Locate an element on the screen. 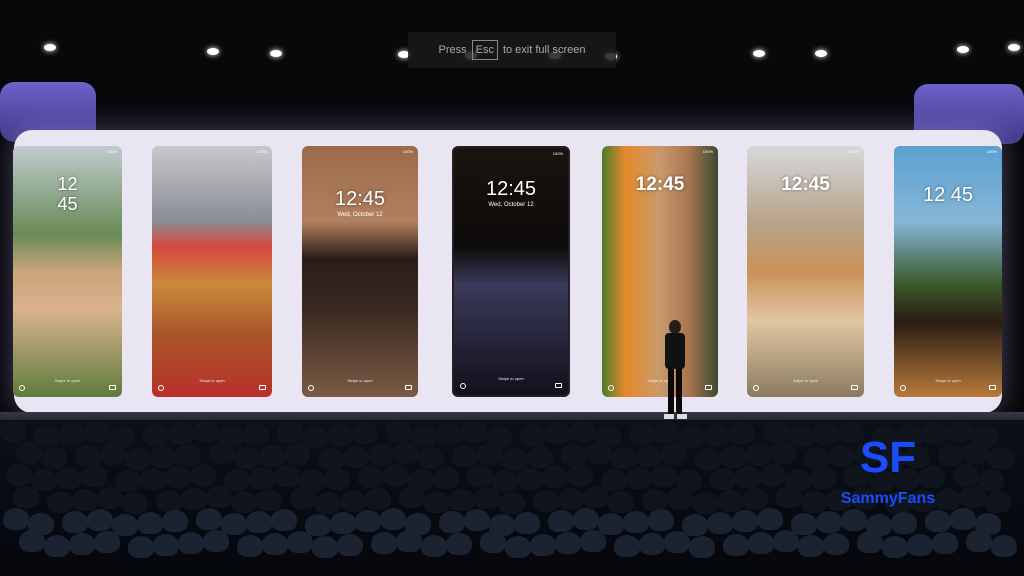 The height and width of the screenshot is (576, 1024). logo-name: SammyFans is located at coordinates (888, 498).